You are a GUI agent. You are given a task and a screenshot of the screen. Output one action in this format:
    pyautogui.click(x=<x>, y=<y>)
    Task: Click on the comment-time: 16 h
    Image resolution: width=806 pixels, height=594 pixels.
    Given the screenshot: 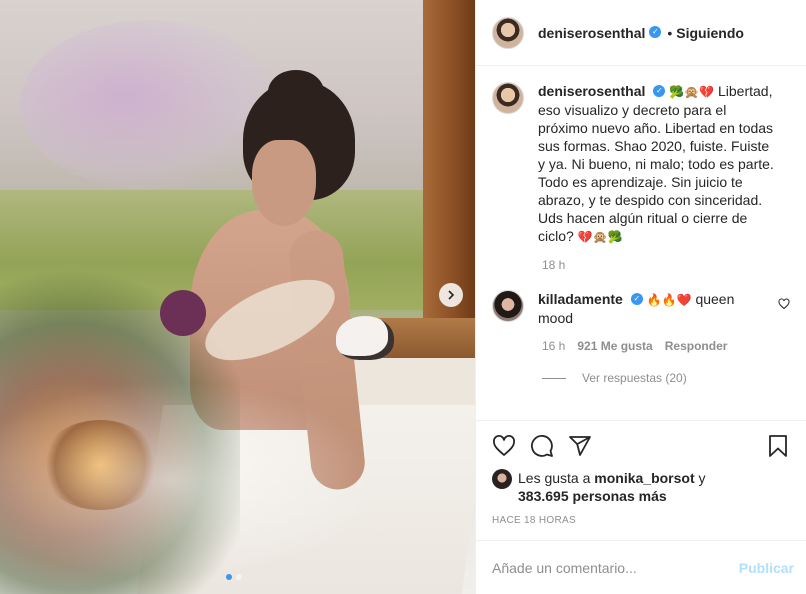 What is the action you would take?
    pyautogui.click(x=553, y=346)
    